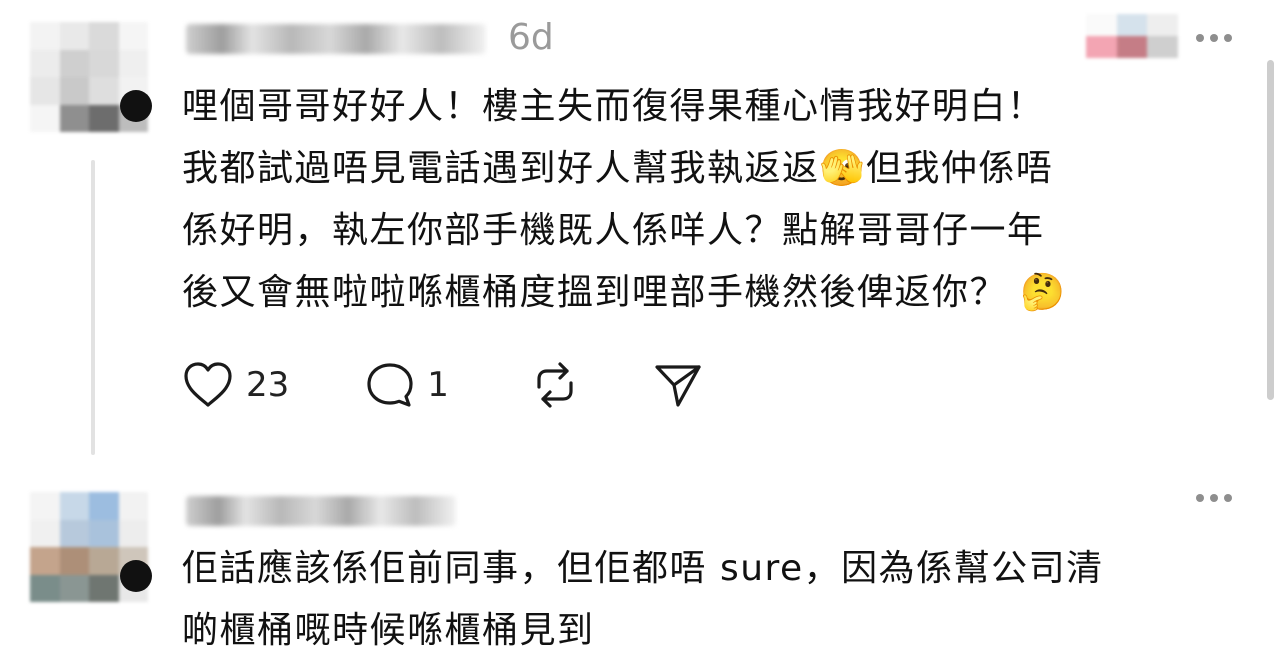 The width and height of the screenshot is (1284, 662). Describe the element at coordinates (1270, 230) in the screenshot. I see `scrollbar` at that location.